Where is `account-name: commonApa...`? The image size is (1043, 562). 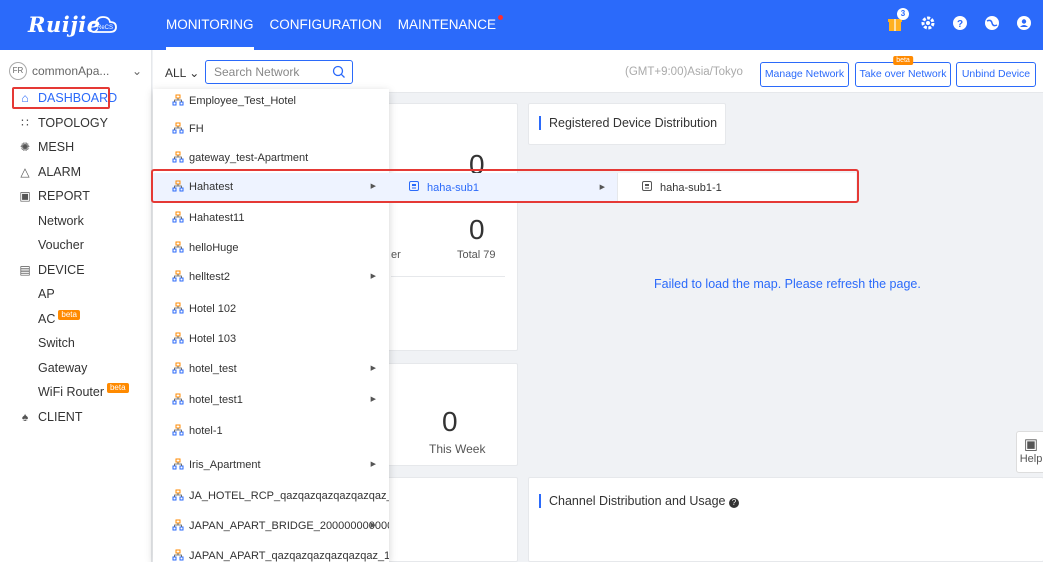 account-name: commonApa... is located at coordinates (71, 71).